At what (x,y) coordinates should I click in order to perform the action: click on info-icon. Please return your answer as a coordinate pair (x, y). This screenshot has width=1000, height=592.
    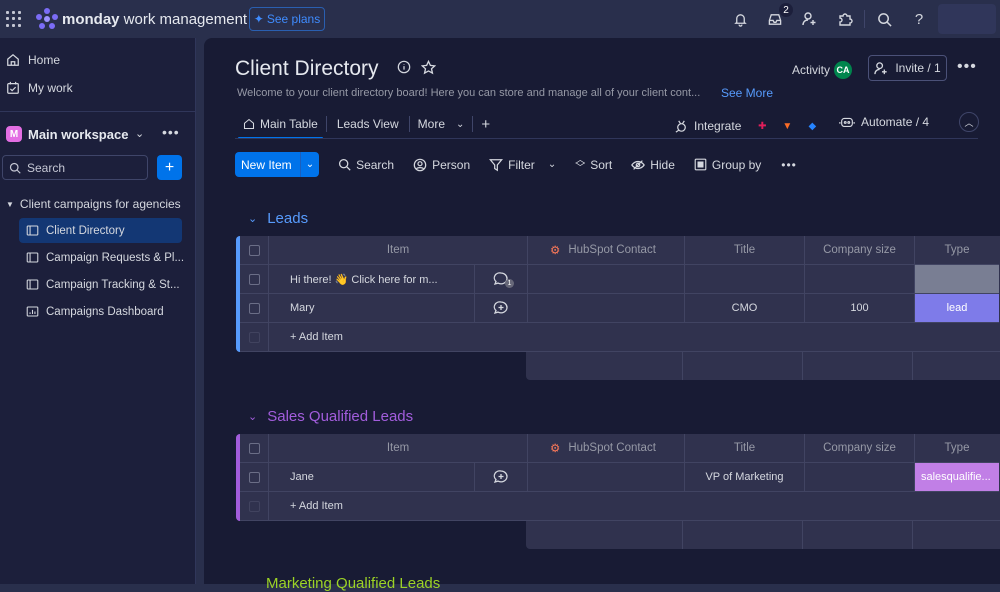
    Looking at the image, I should click on (404, 67).